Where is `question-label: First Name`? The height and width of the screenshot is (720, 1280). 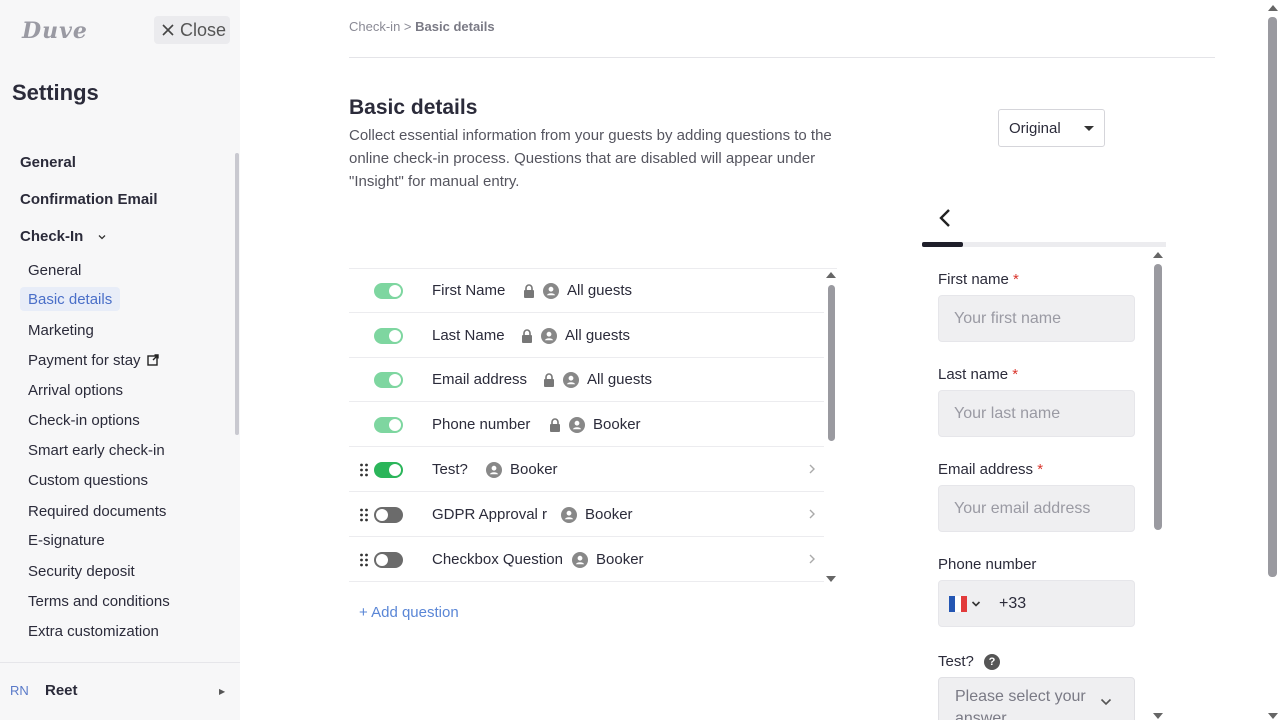
question-label: First Name is located at coordinates (469, 290).